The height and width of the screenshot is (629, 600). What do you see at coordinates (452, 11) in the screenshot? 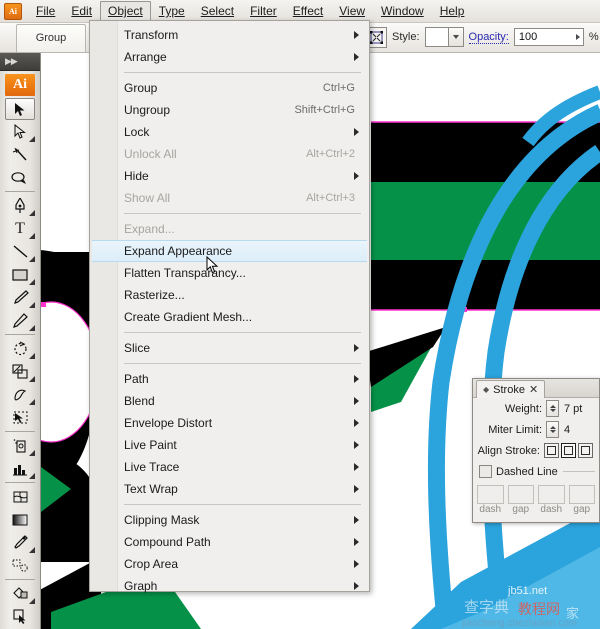
I see `menu-help: Help` at bounding box center [452, 11].